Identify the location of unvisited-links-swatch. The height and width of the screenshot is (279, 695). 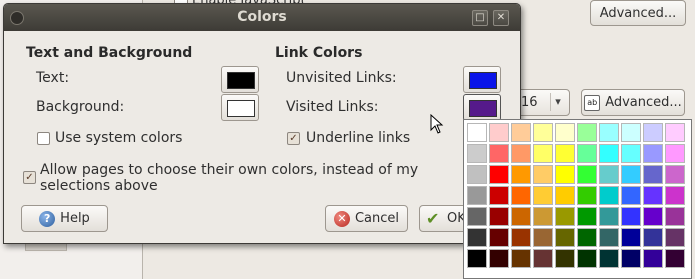
(483, 80).